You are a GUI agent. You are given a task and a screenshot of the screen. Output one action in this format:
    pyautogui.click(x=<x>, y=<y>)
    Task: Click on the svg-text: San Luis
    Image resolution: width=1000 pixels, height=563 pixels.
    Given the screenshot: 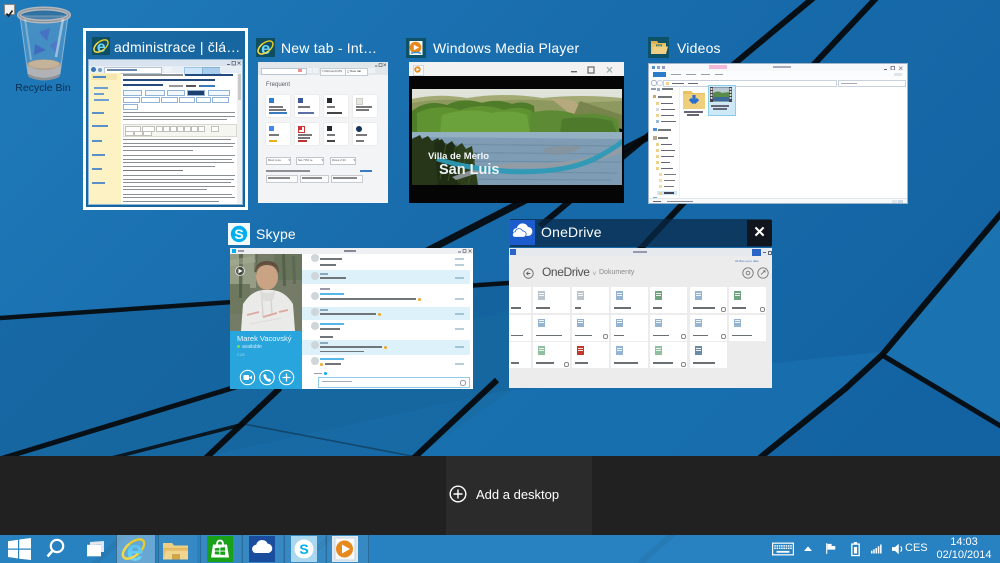 What is the action you would take?
    pyautogui.click(x=469, y=170)
    